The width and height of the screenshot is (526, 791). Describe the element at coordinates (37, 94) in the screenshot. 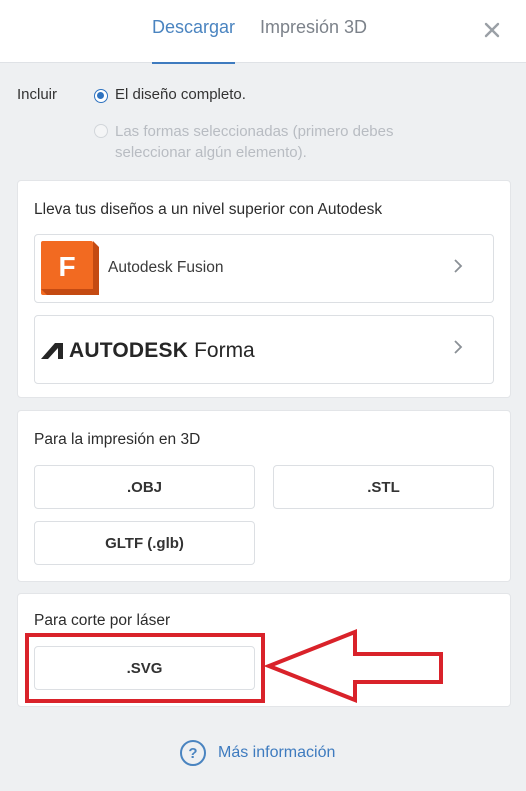

I see `include-label: Incluir` at that location.